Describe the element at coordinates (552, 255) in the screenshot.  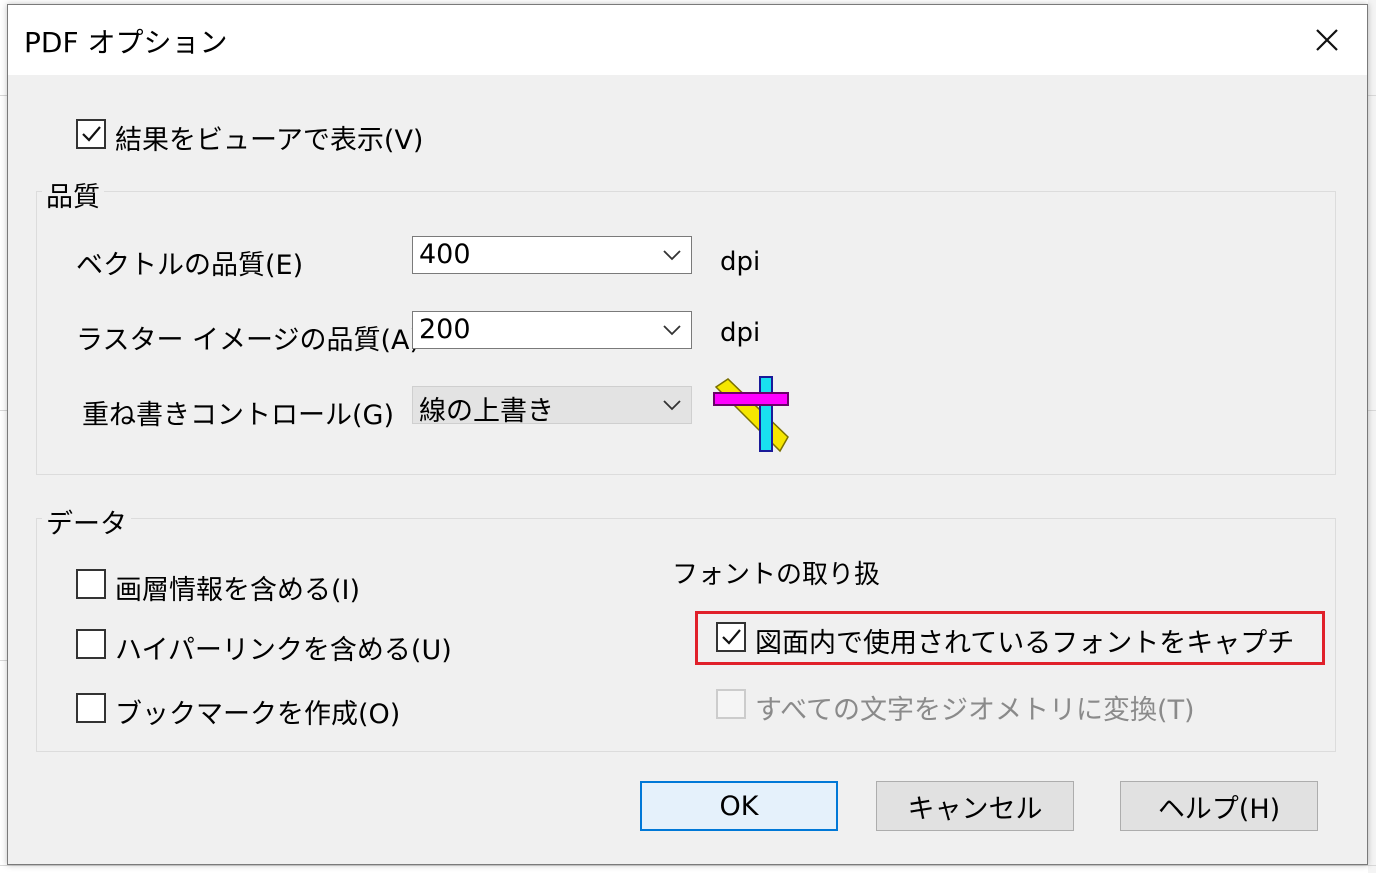
I see `vector-quality-select: 400` at that location.